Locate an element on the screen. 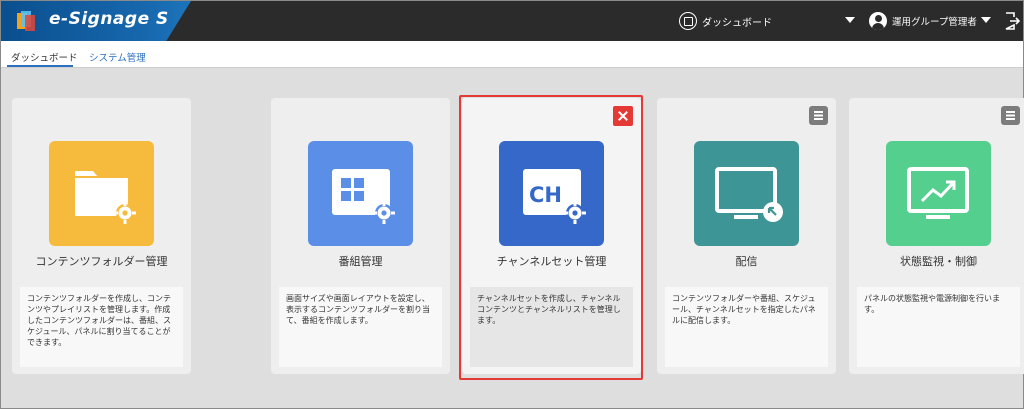  logout-icon is located at coordinates (1012, 21).